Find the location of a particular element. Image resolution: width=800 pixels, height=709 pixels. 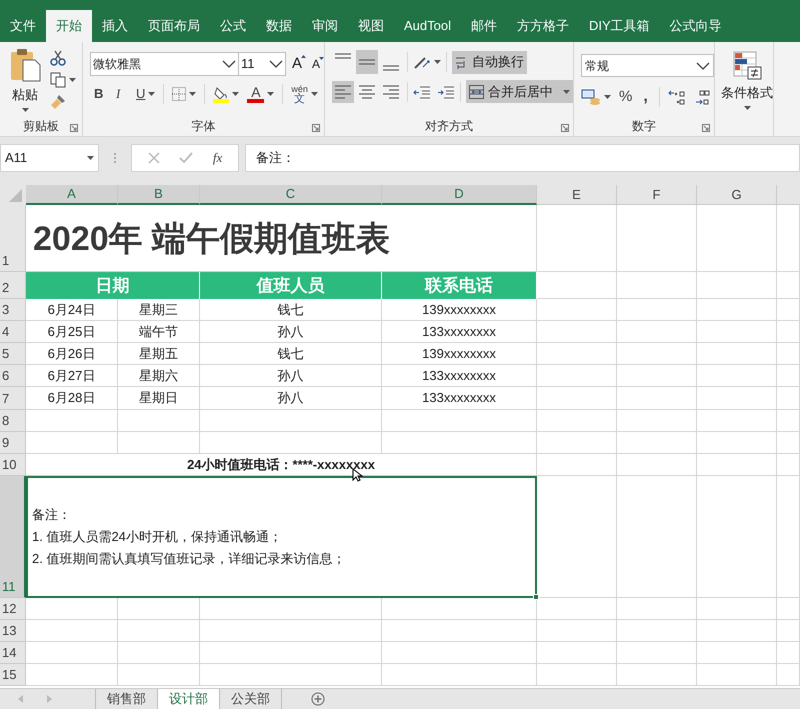

column-header: B is located at coordinates (159, 195).